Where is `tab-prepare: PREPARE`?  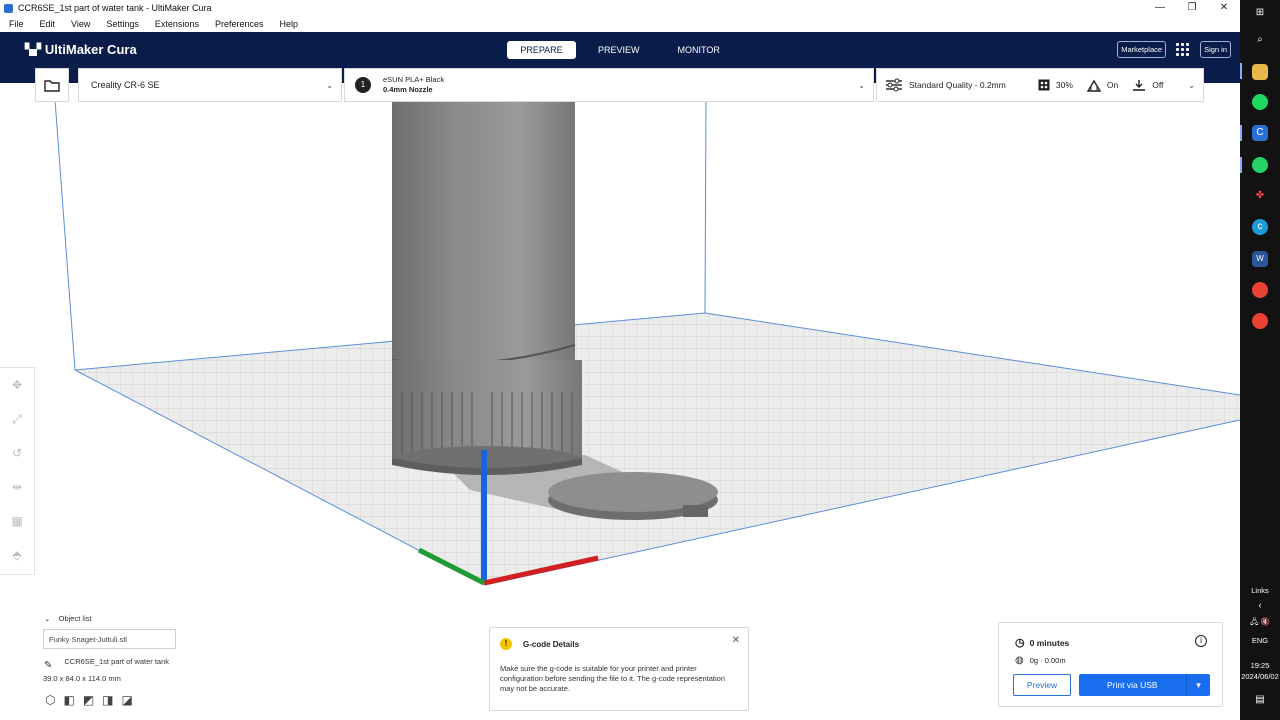 tab-prepare: PREPARE is located at coordinates (541, 50).